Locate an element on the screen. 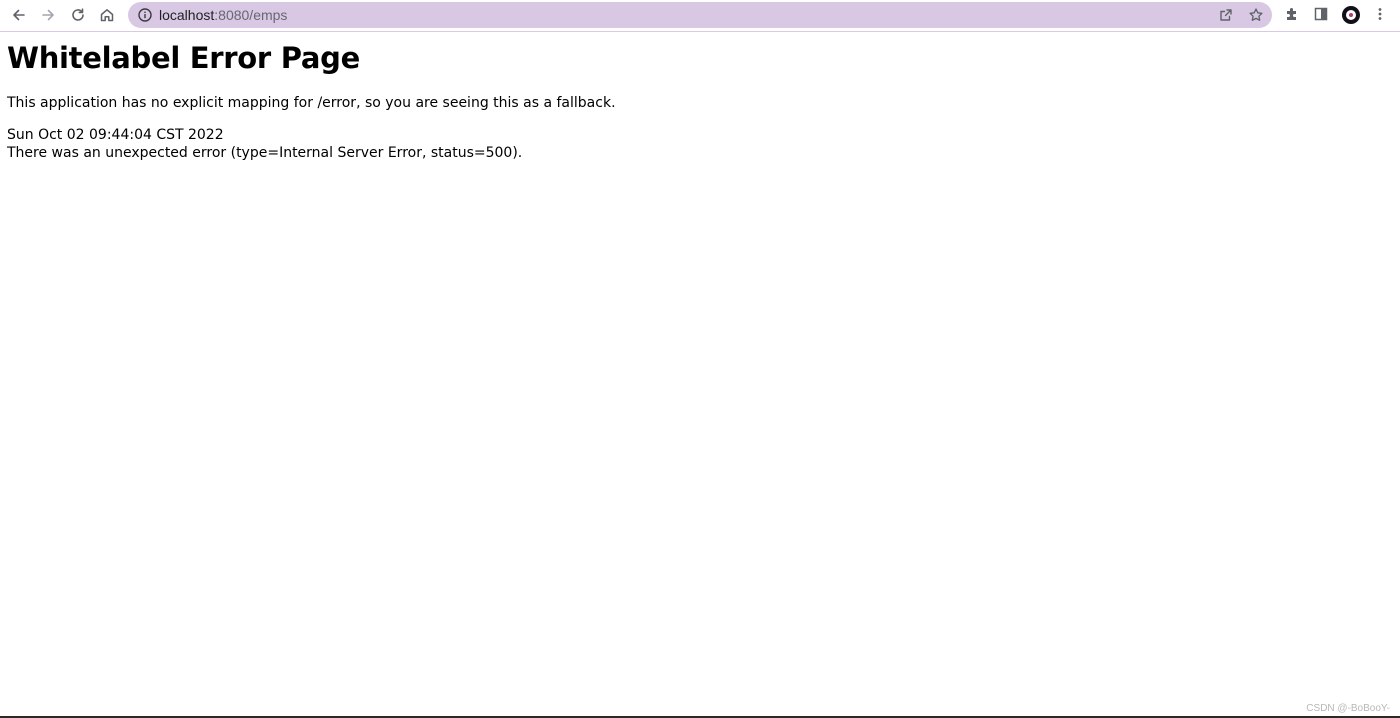  side-panel-button is located at coordinates (1321, 14).